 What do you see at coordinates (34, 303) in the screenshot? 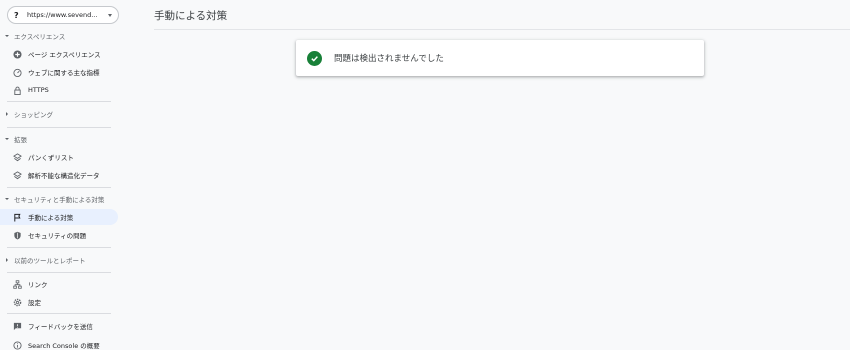
I see `nav-label: 設定` at bounding box center [34, 303].